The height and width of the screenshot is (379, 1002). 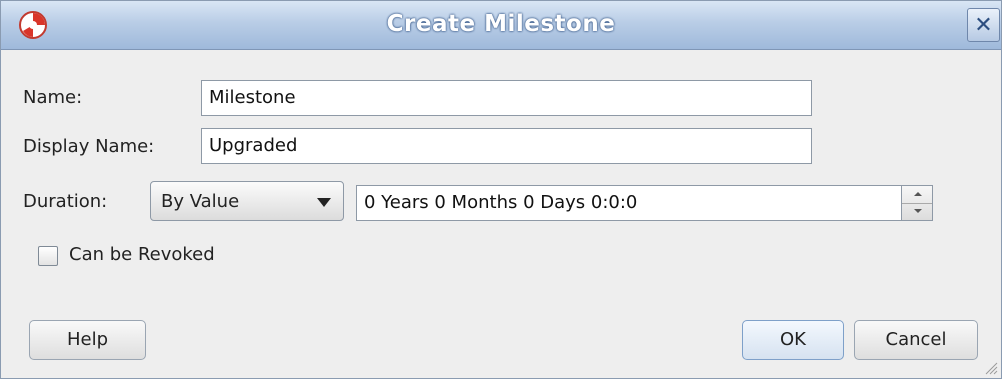 I want to click on close-button: ✕, so click(x=983, y=25).